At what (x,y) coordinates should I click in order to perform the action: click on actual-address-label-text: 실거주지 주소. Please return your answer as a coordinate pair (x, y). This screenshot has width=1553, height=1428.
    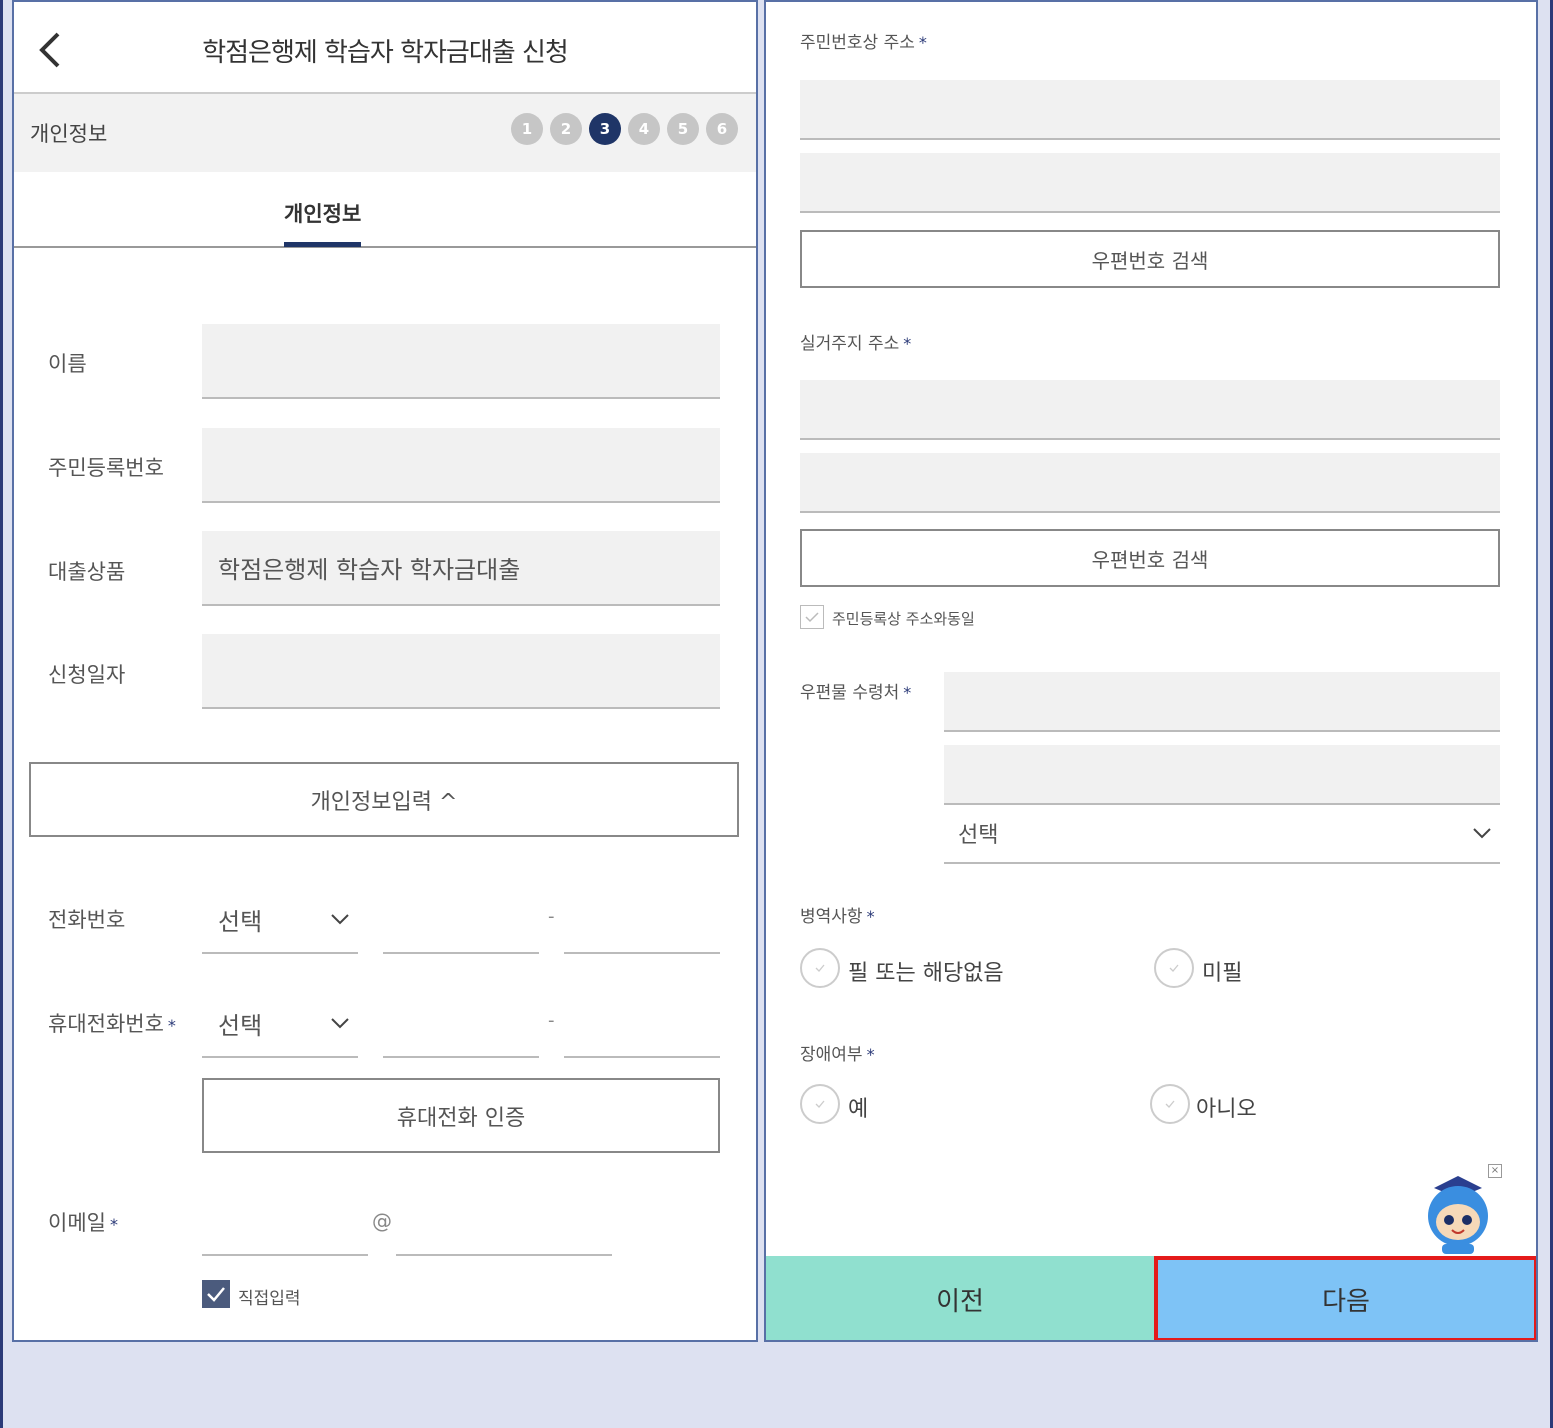
    Looking at the image, I should click on (850, 344).